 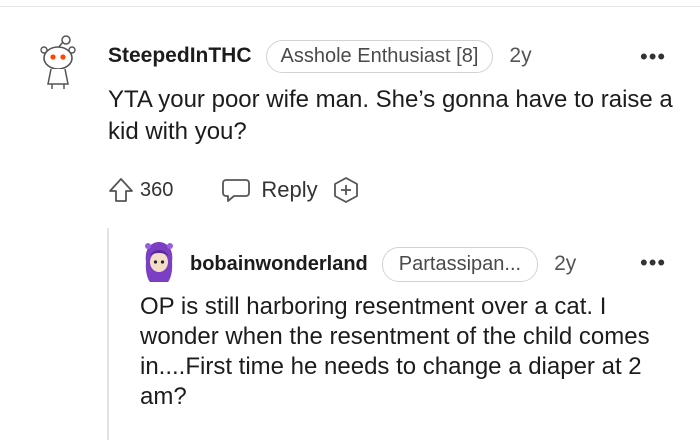 I want to click on reply-button: Reply, so click(x=269, y=190).